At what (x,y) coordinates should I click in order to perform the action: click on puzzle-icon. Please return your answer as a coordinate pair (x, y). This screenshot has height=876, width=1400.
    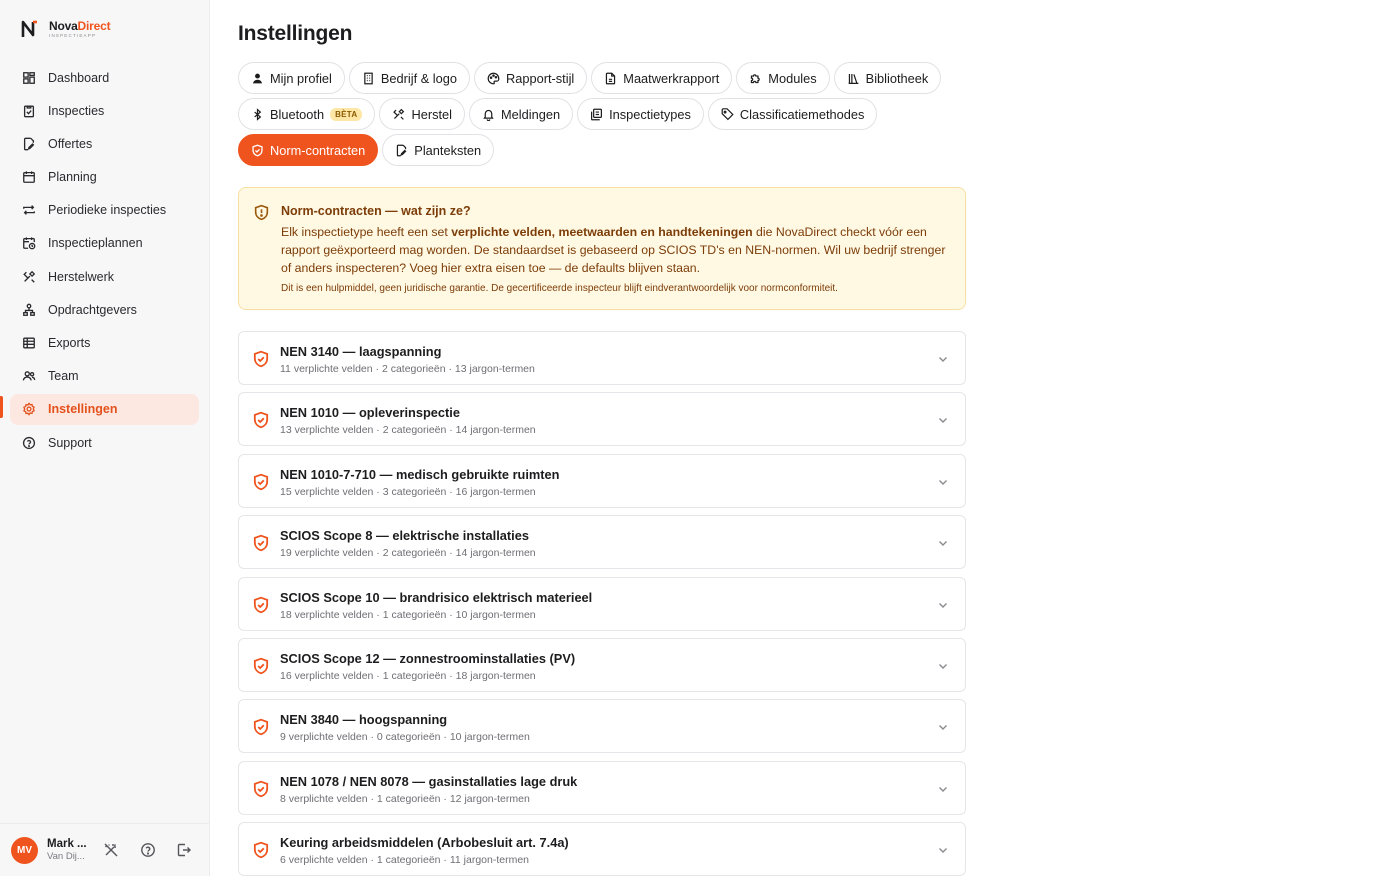
    Looking at the image, I should click on (756, 78).